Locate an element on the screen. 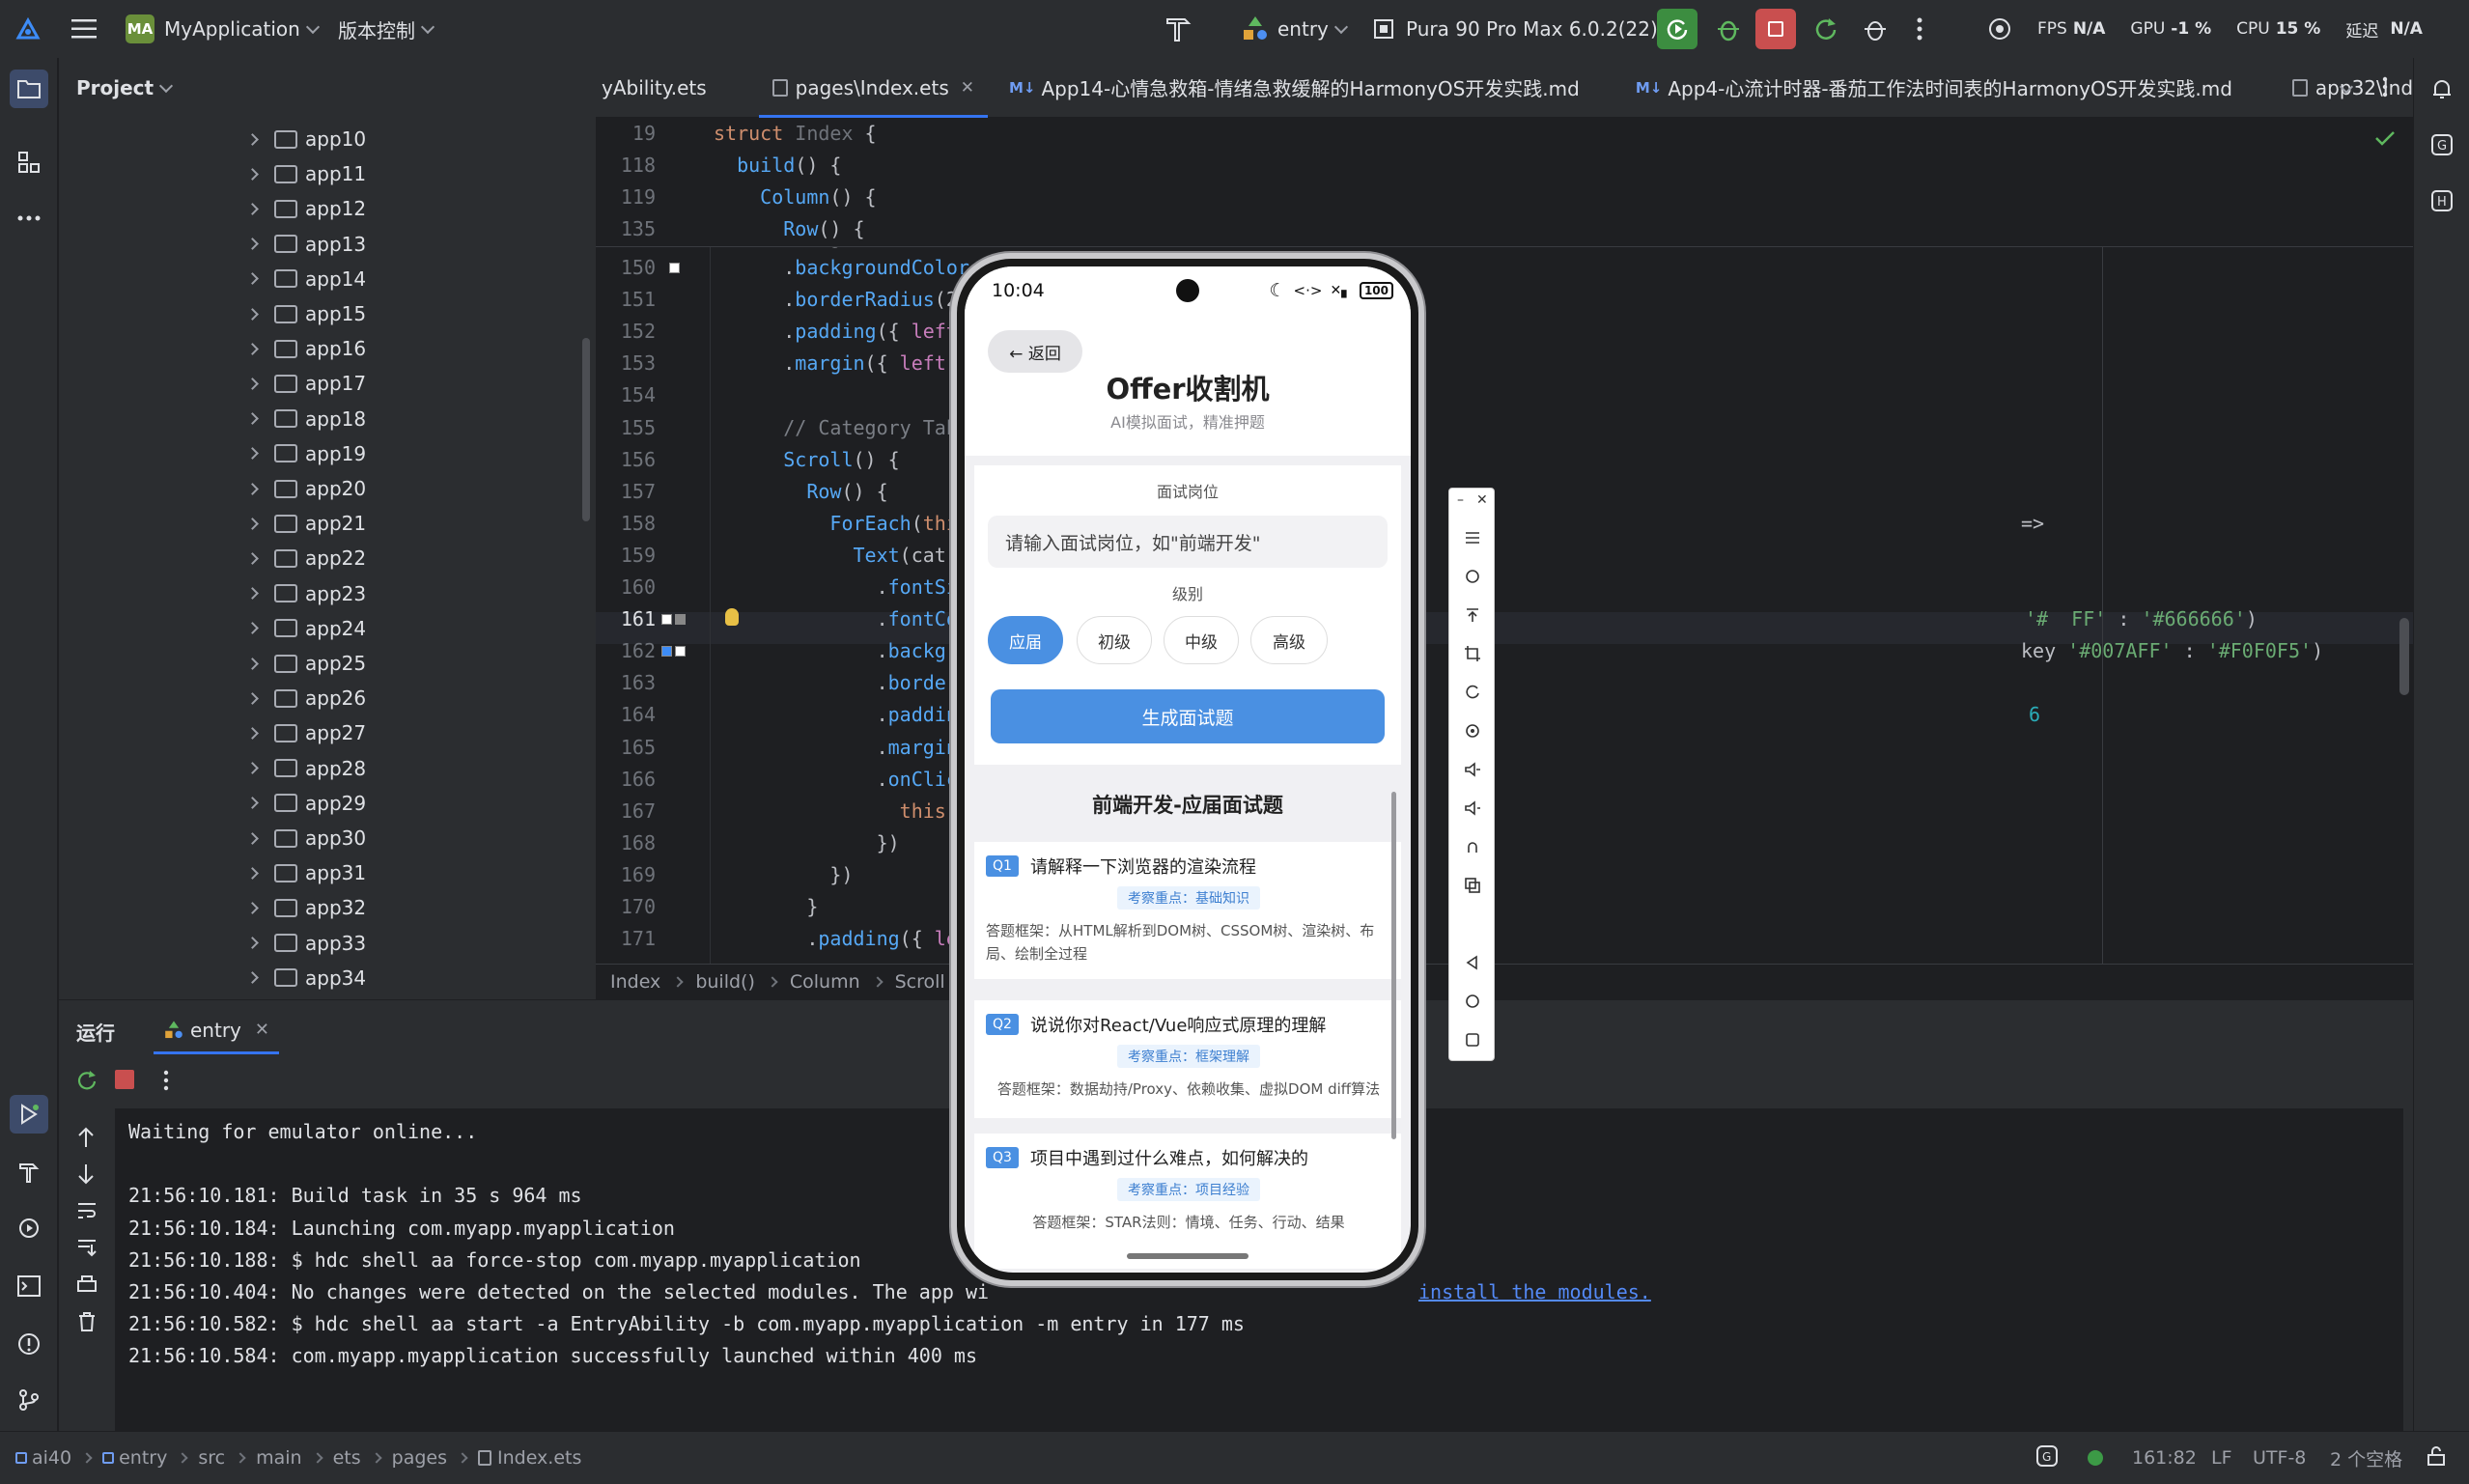 The width and height of the screenshot is (2469, 1484). status-path-item: entry is located at coordinates (143, 1458).